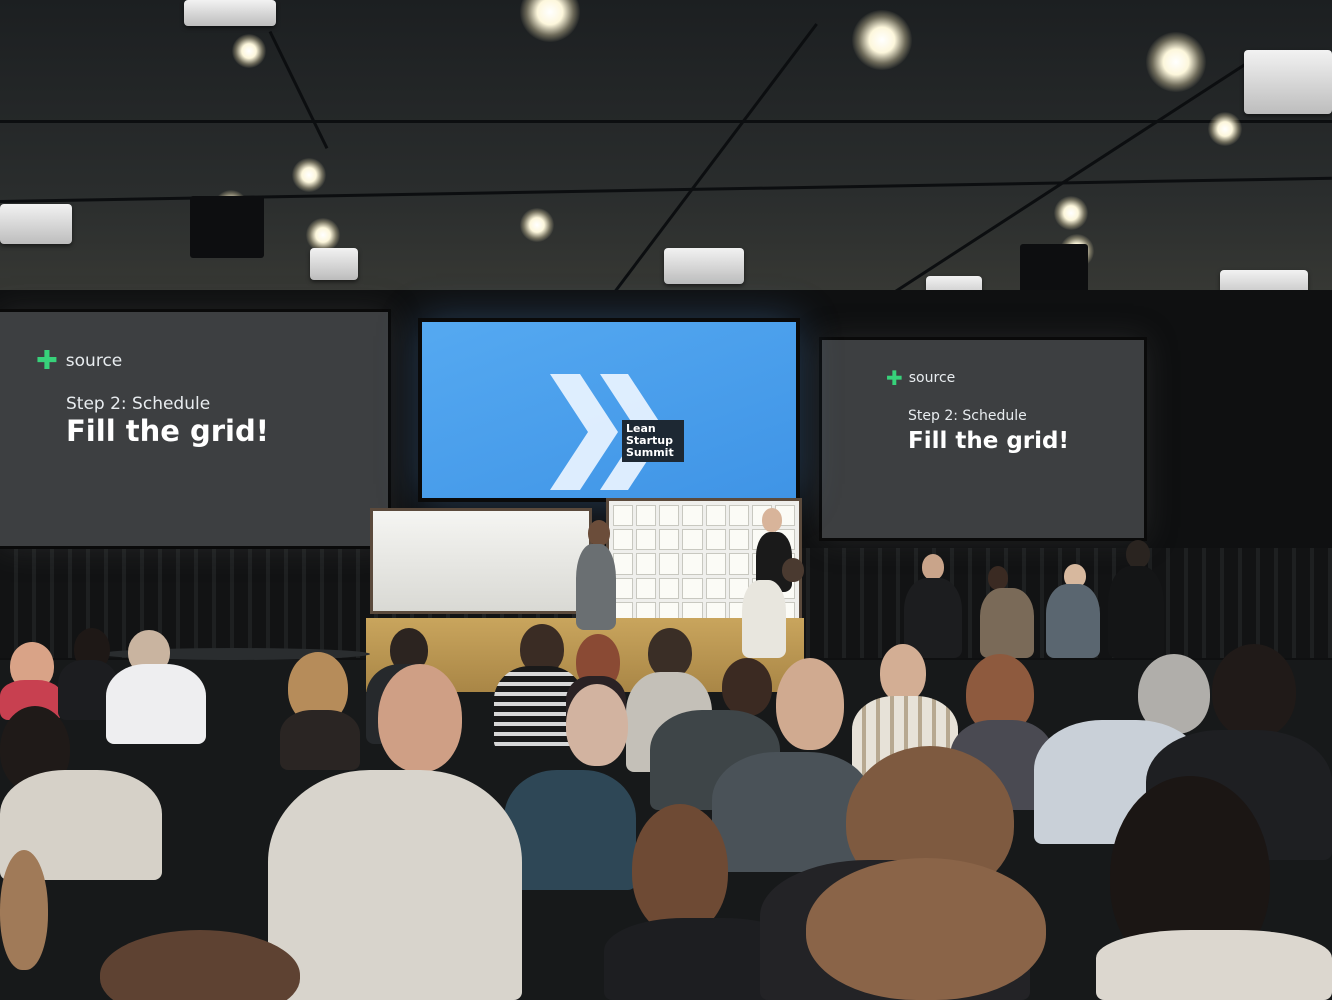 Image resolution: width=1332 pixels, height=1000 pixels. I want to click on right-projection-screen: ✚ source Step 2: Schedule Fill the grid!, so click(983, 439).